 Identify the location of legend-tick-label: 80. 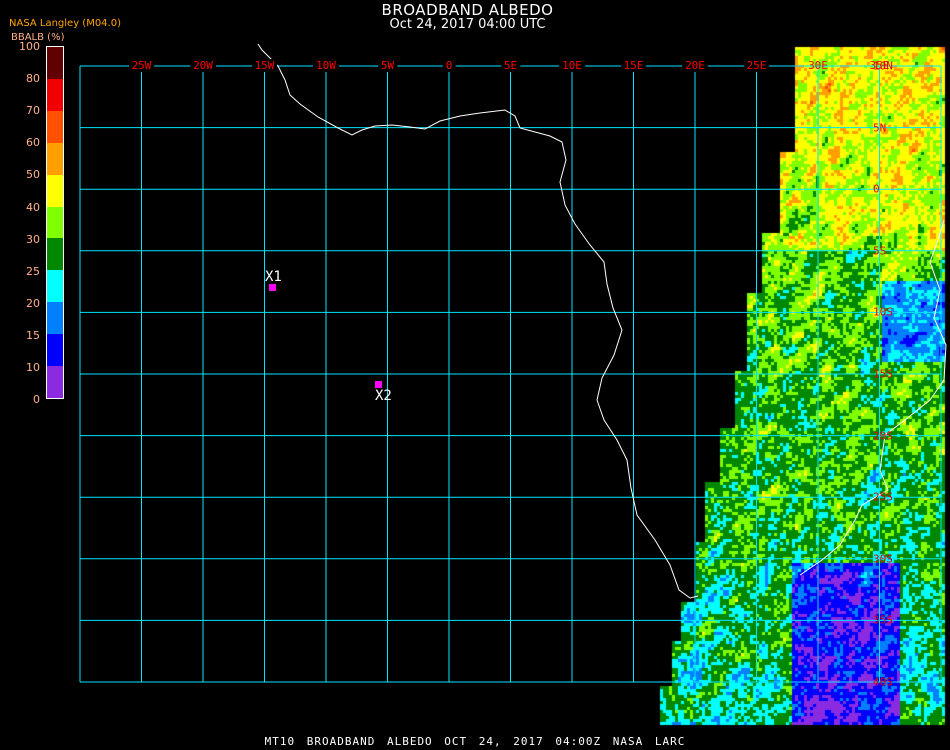
(33, 79).